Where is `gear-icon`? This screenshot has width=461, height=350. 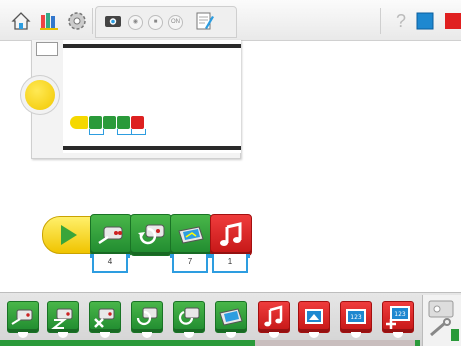 gear-icon is located at coordinates (77, 21).